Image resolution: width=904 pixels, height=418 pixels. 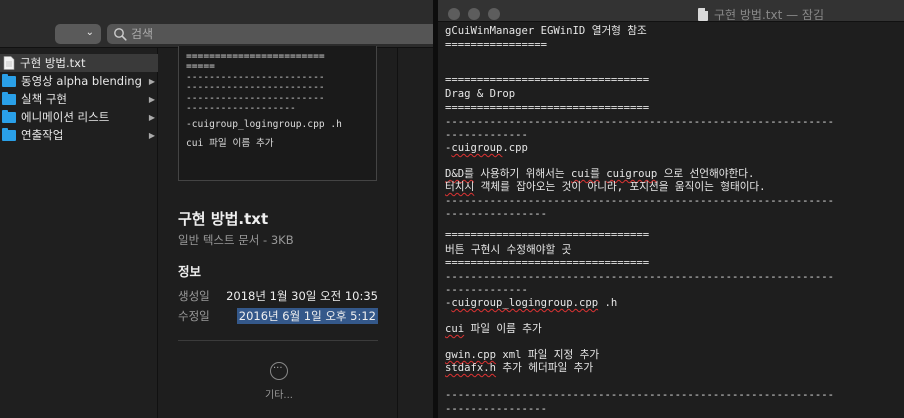 What do you see at coordinates (703, 14) in the screenshot?
I see `document-icon` at bounding box center [703, 14].